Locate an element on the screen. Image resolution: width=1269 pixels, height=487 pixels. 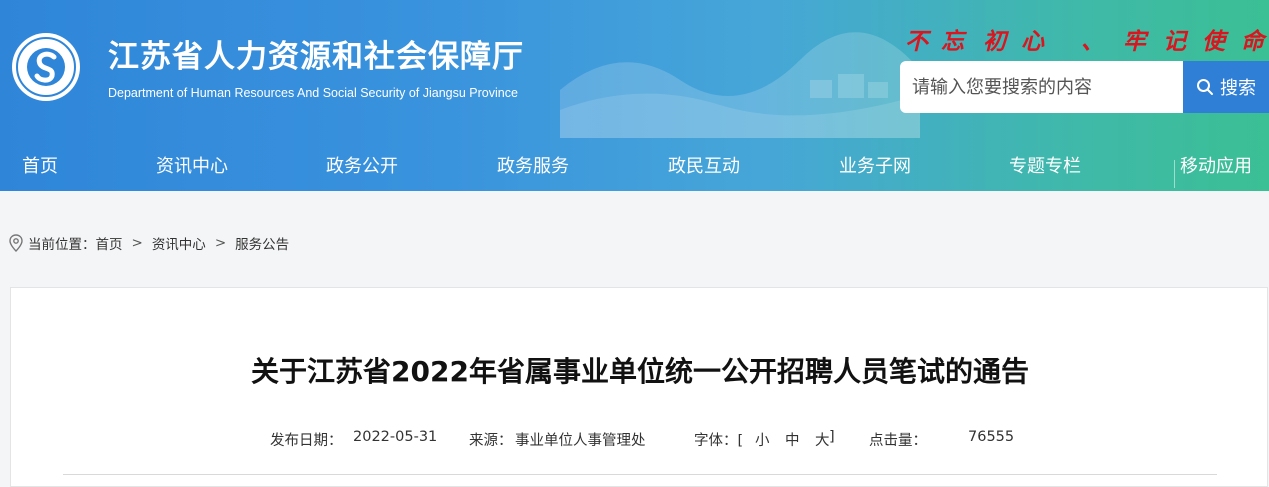
article-title: 关于江苏省2022年省属事业单位统一公开招聘人员笔试的通告 is located at coordinates (640, 371).